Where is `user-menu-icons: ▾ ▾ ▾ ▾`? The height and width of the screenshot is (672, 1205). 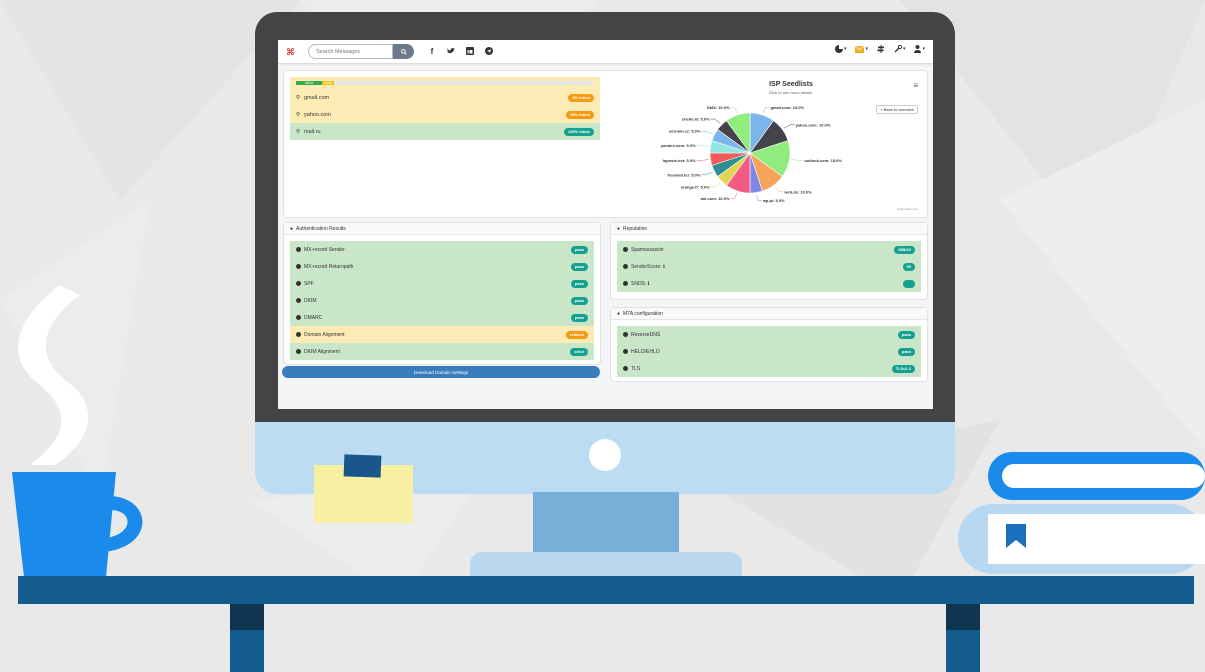
user-menu-icons: ▾ ▾ ▾ ▾ is located at coordinates (879, 49).